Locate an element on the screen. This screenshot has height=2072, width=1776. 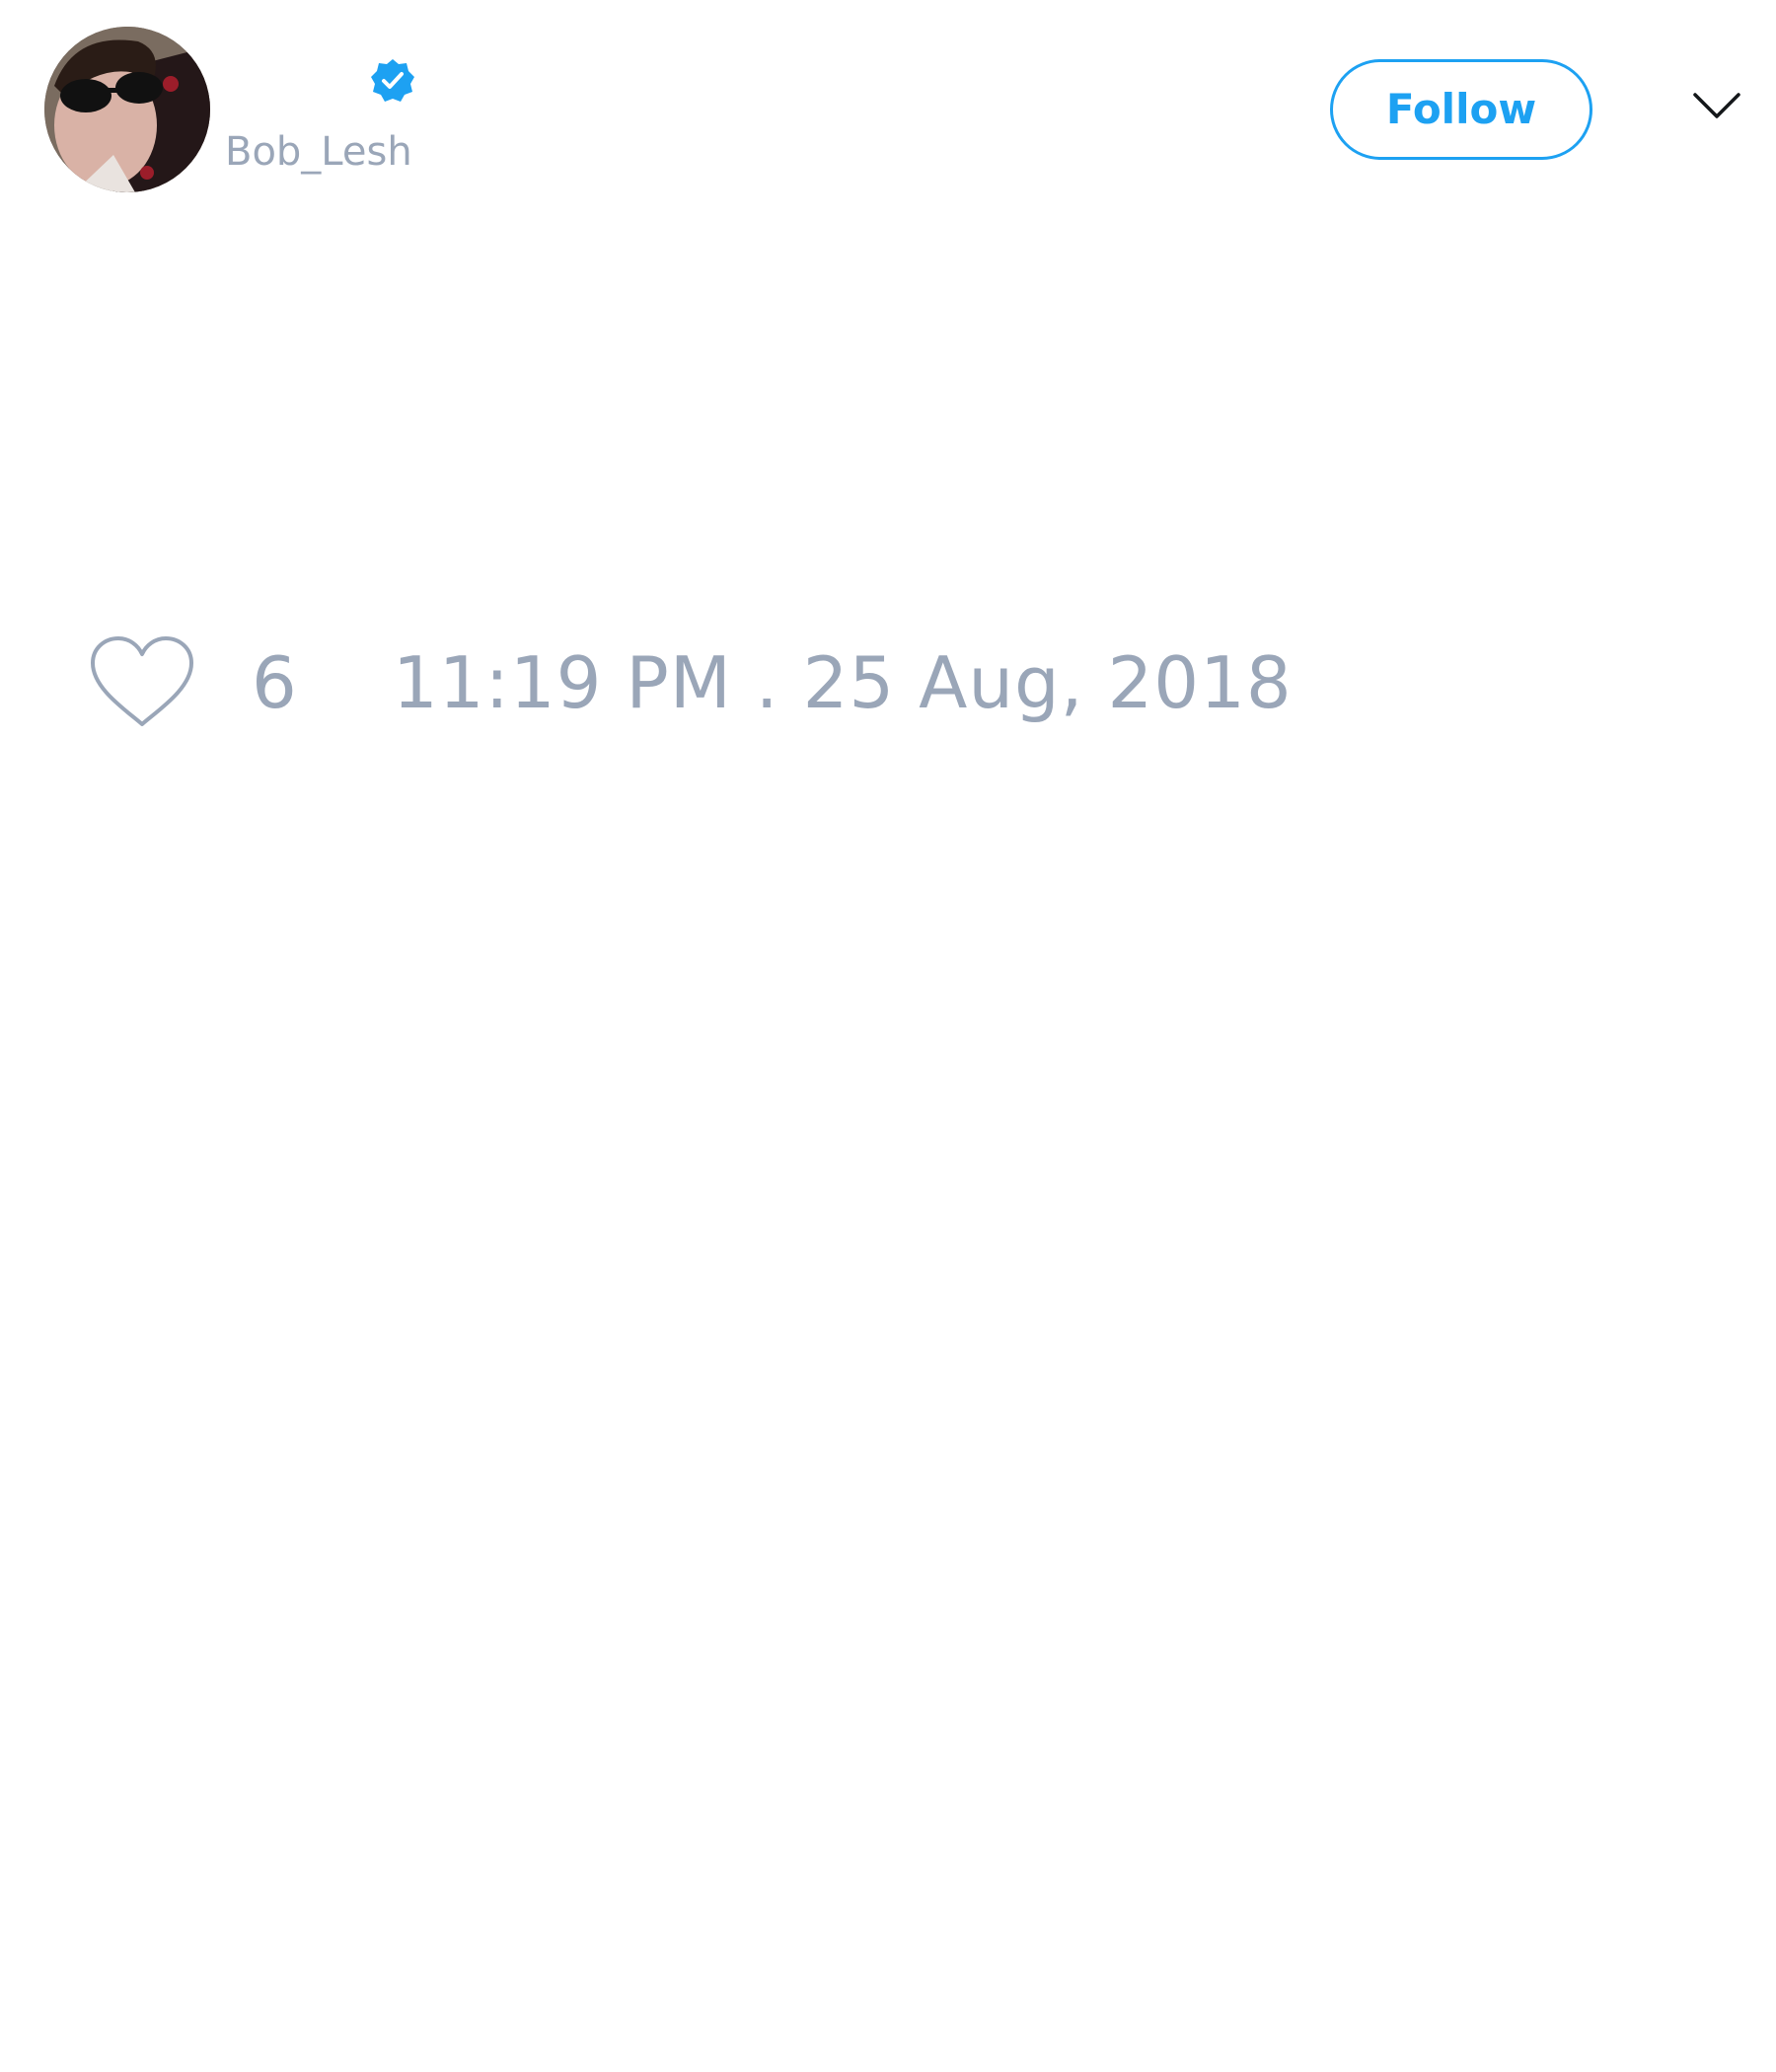
avatar is located at coordinates (127, 110).